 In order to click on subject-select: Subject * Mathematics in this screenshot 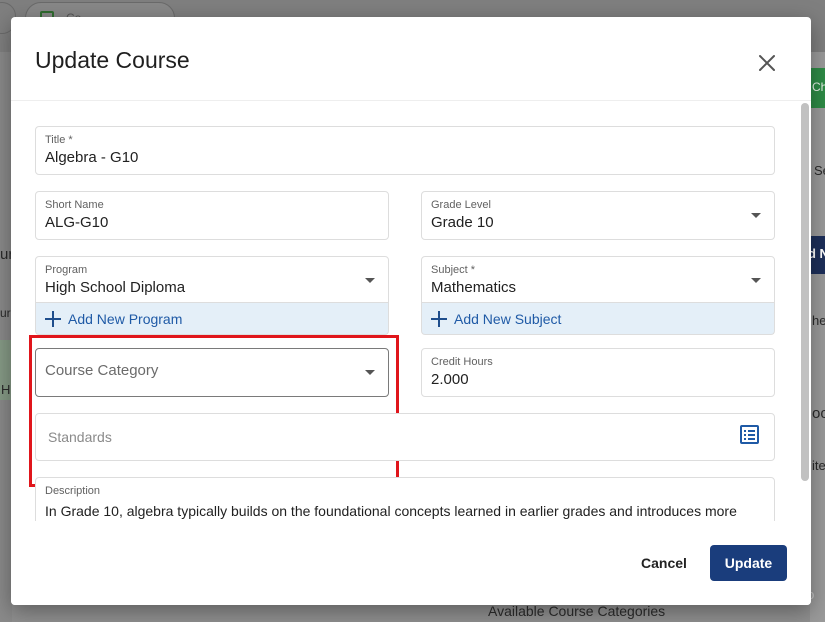, I will do `click(598, 279)`.